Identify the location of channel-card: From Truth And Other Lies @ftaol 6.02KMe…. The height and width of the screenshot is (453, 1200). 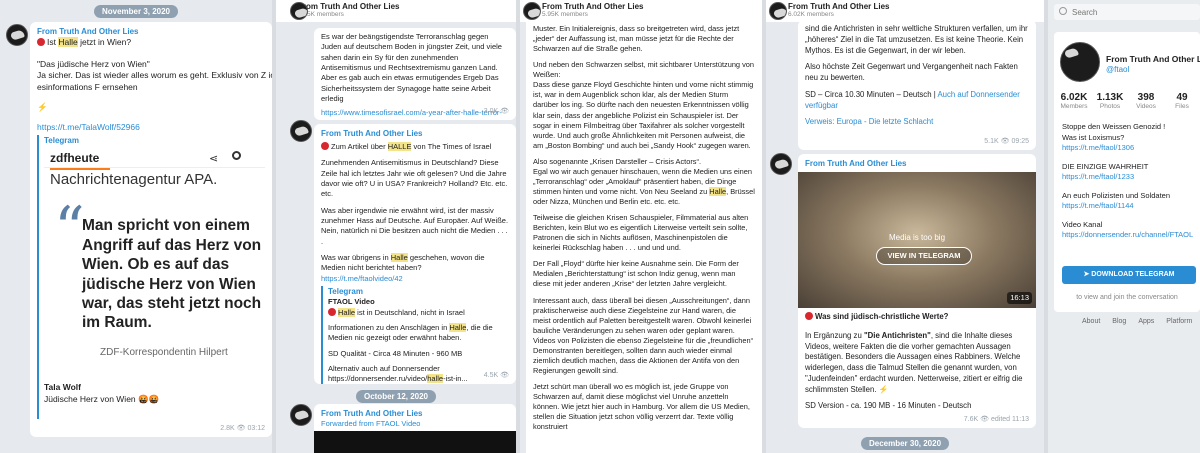
(1127, 172).